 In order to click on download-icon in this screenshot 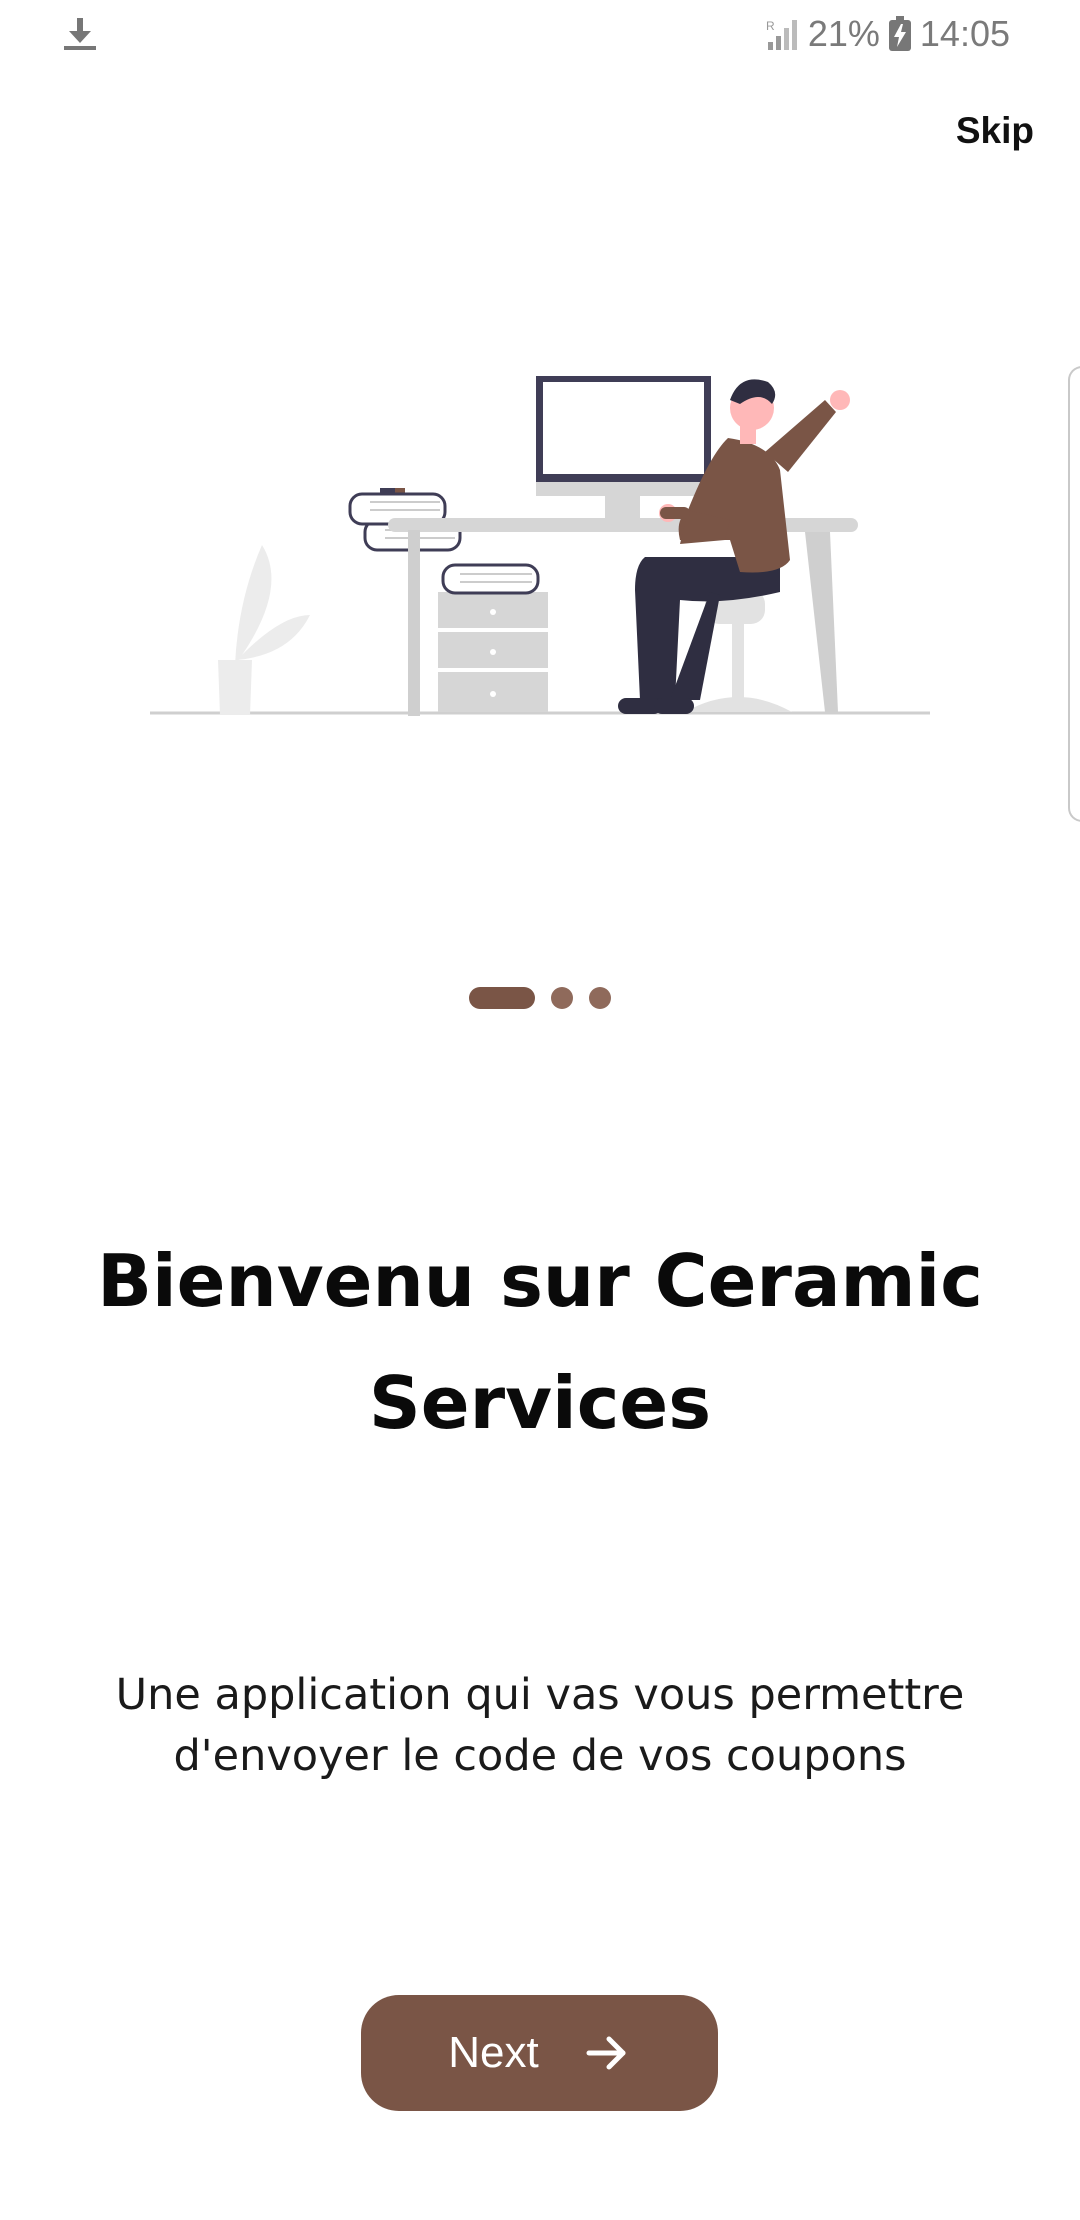, I will do `click(80, 34)`.